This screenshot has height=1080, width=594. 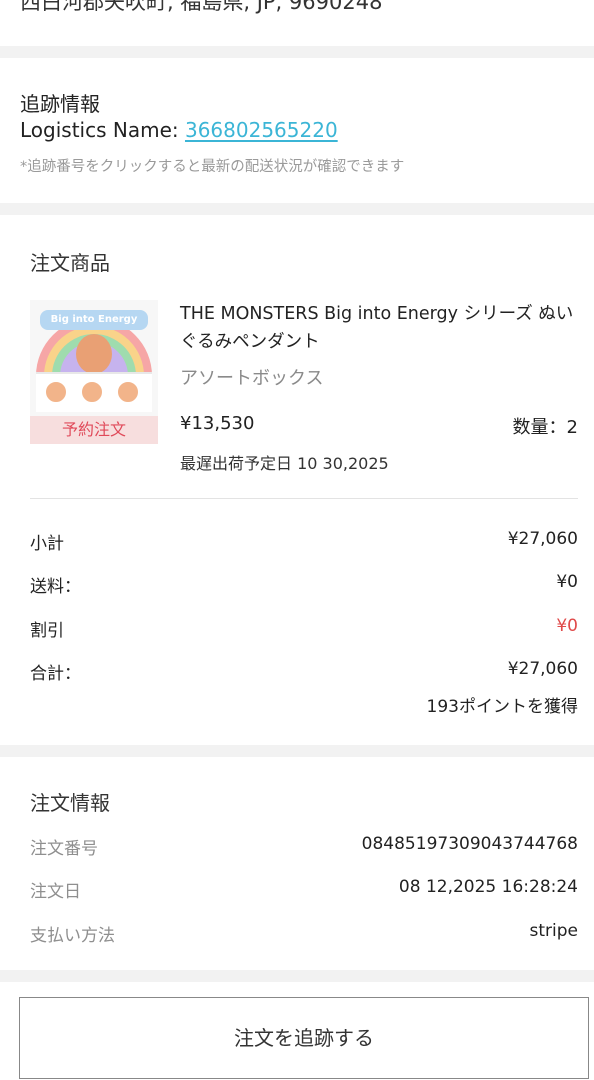 I want to click on total-value: ¥27,060, so click(x=542, y=669).